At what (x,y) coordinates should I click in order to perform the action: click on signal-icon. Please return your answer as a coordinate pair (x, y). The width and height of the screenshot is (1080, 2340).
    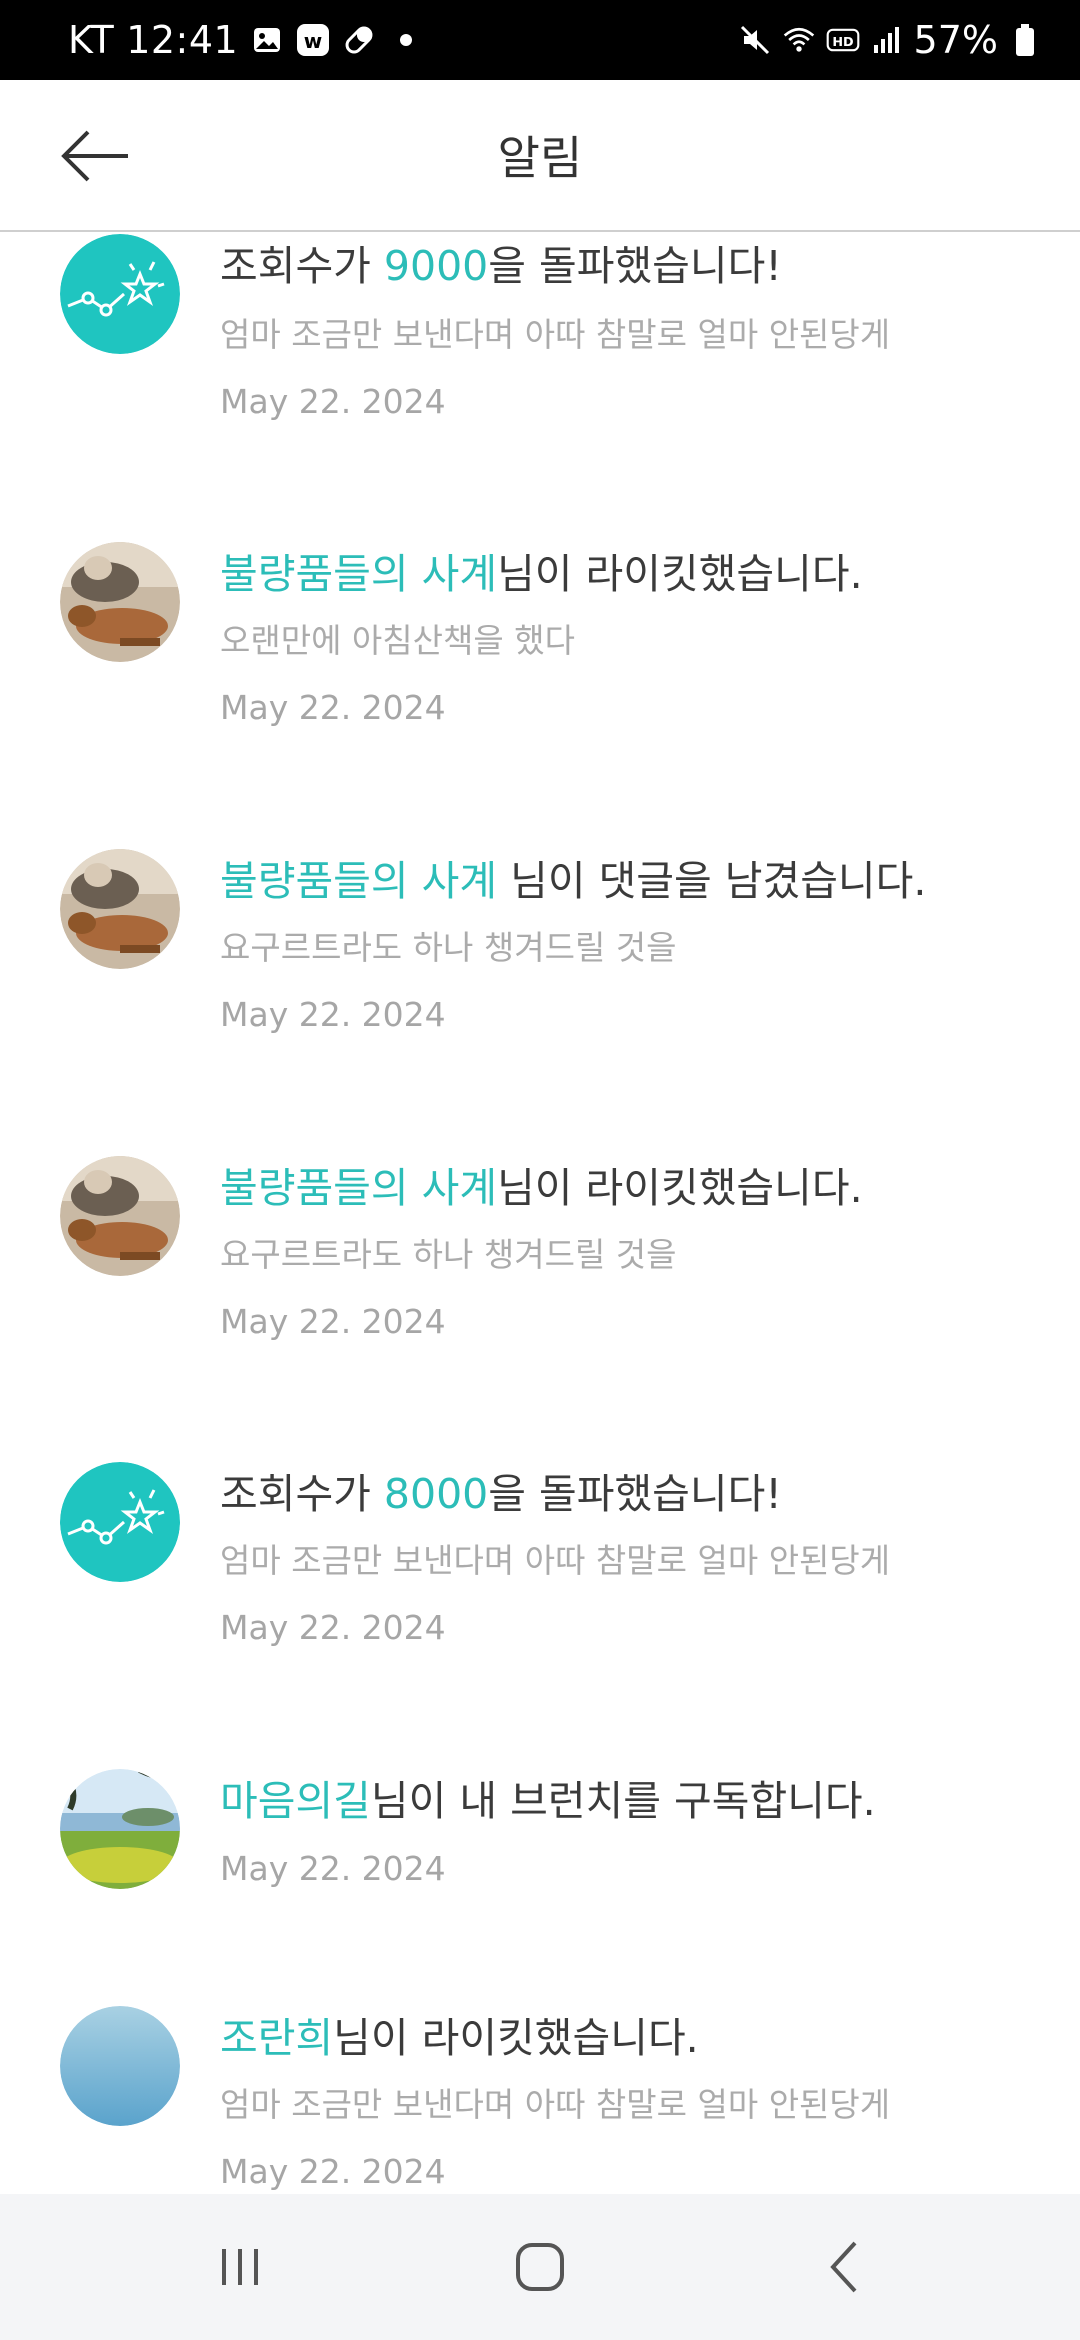
    Looking at the image, I should click on (887, 40).